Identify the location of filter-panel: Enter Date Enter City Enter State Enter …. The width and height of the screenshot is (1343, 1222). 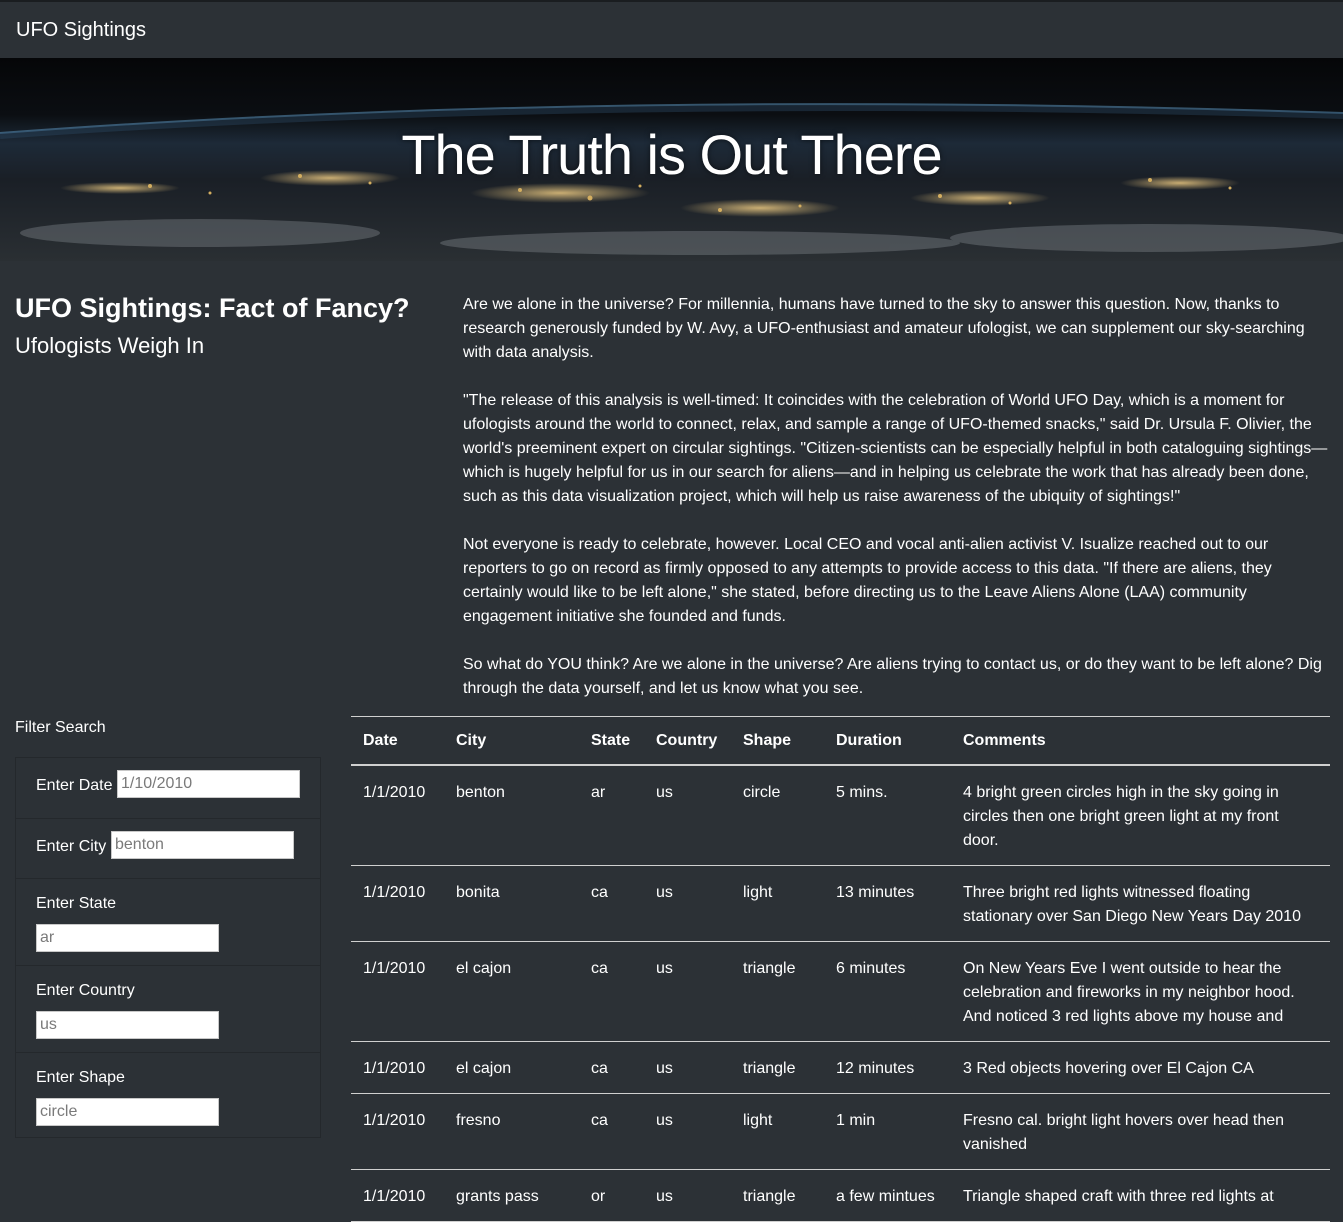
(168, 947).